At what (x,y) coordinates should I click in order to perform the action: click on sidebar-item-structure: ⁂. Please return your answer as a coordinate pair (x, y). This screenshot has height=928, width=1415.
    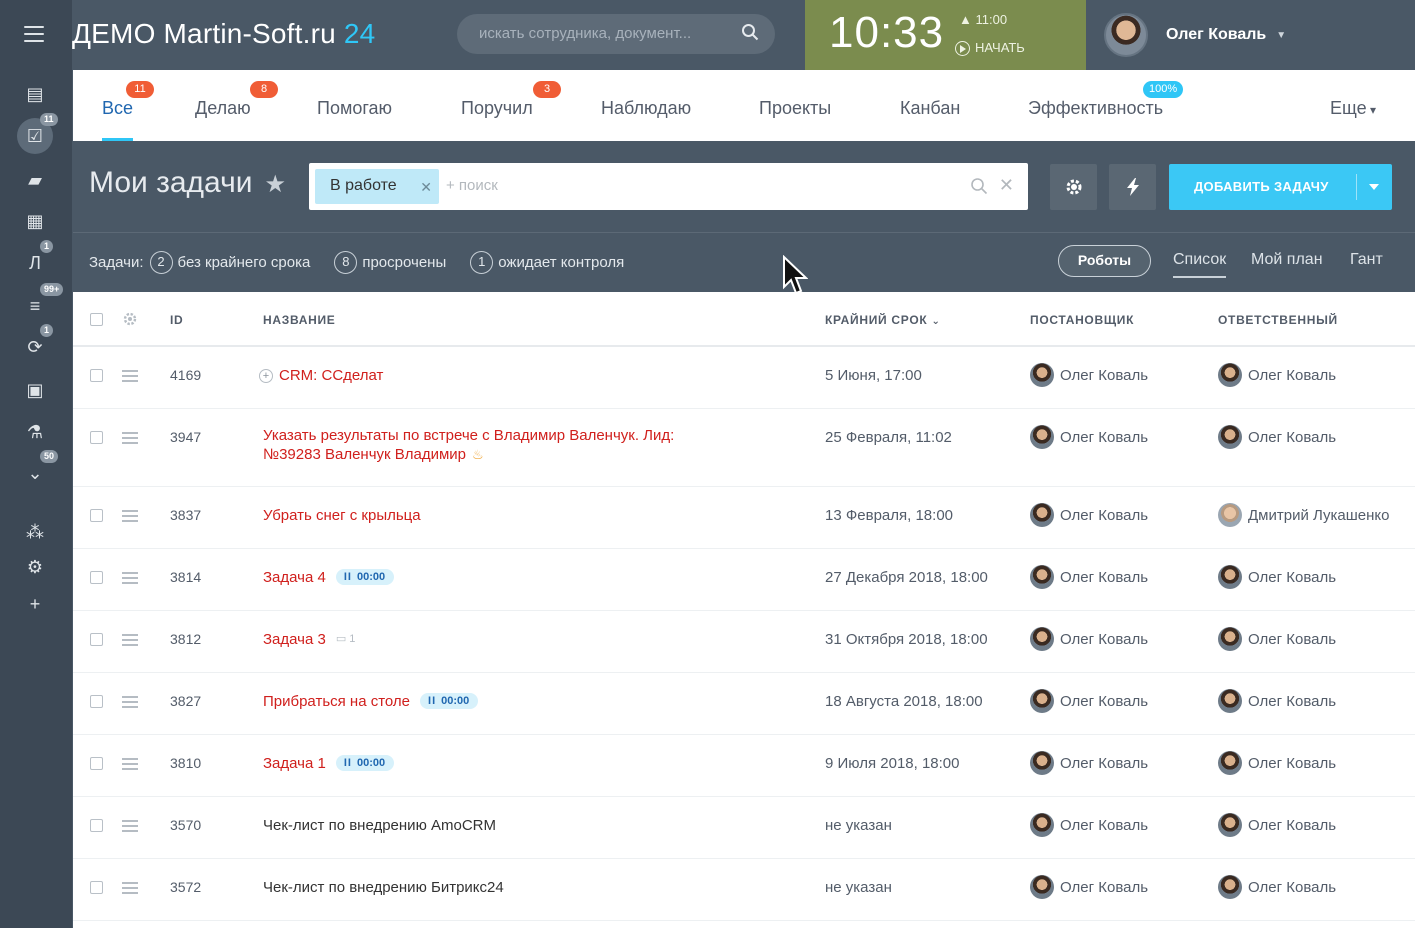
    Looking at the image, I should click on (35, 532).